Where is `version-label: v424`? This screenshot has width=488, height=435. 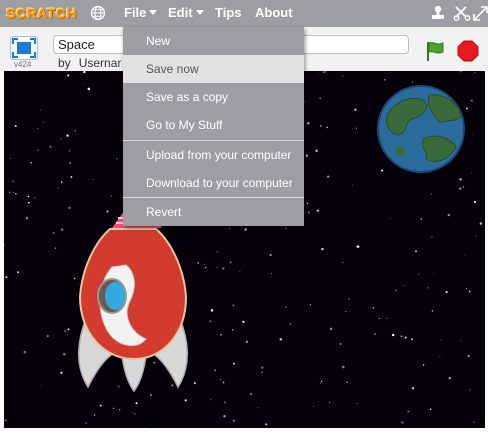 version-label: v424 is located at coordinates (23, 64).